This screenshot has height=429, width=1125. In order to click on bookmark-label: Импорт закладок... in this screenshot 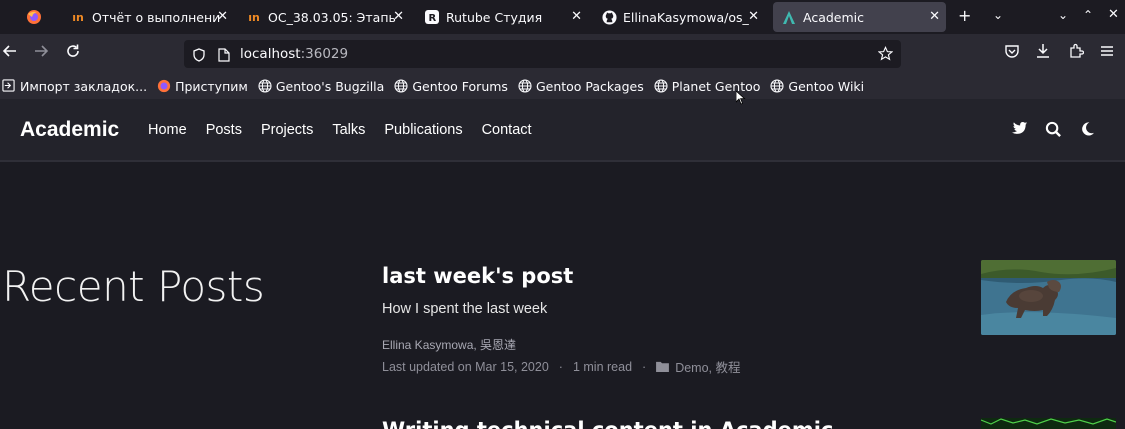, I will do `click(84, 86)`.